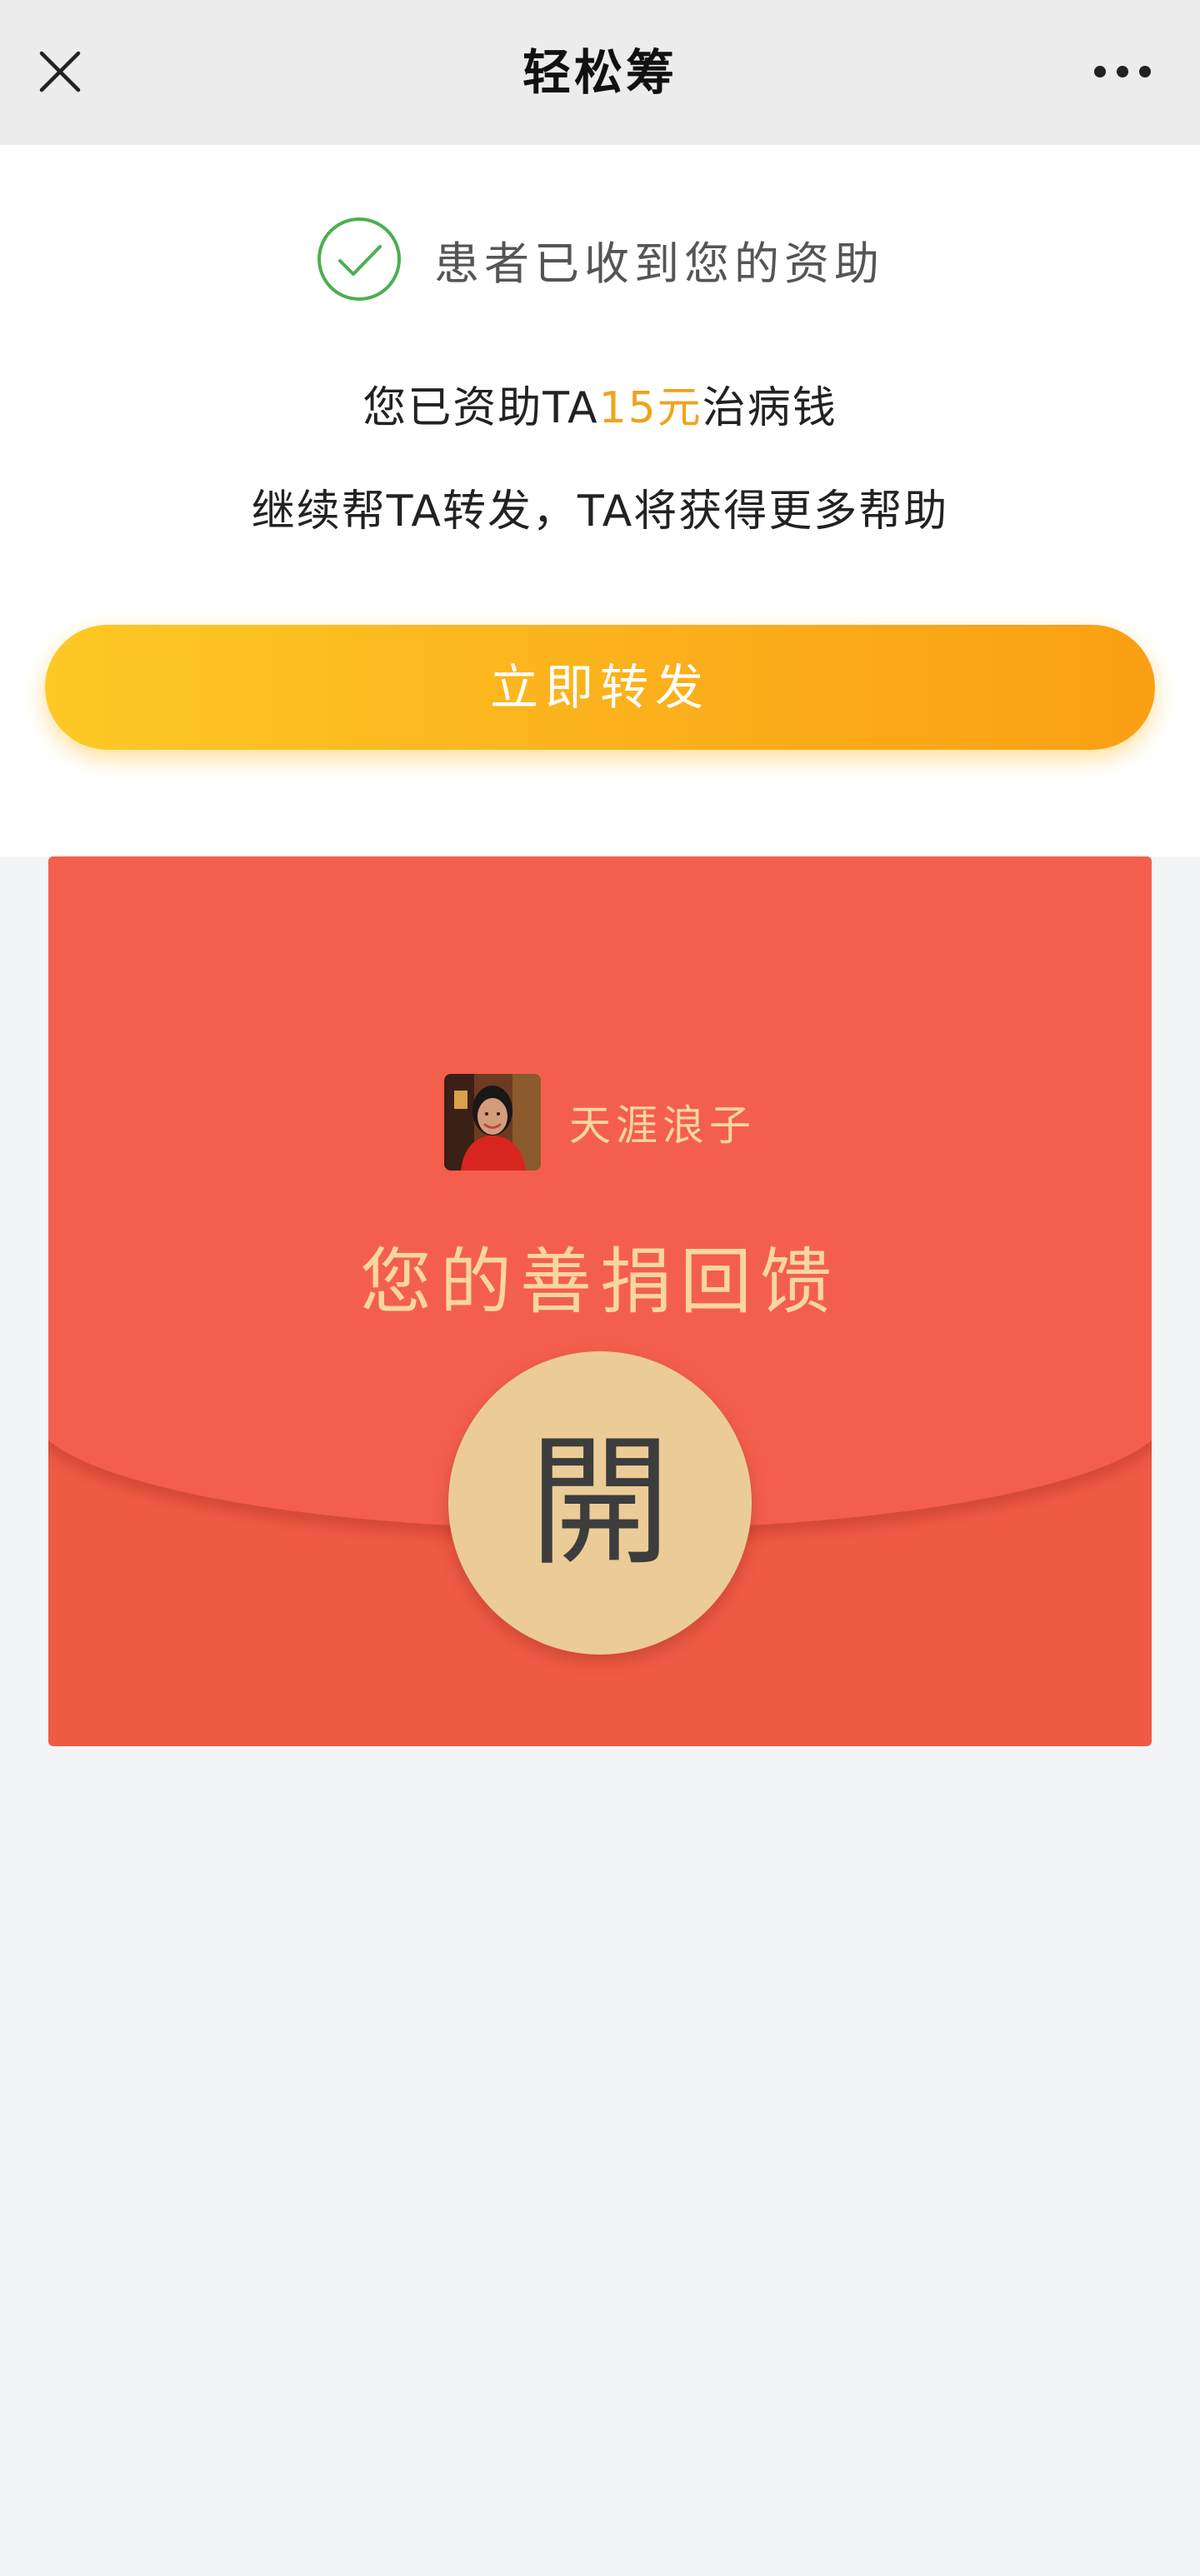 This screenshot has height=2576, width=1200. Describe the element at coordinates (600, 512) in the screenshot. I see `forward-encouragement-text: 继续帮TA转发，TA将获得更多帮助` at that location.